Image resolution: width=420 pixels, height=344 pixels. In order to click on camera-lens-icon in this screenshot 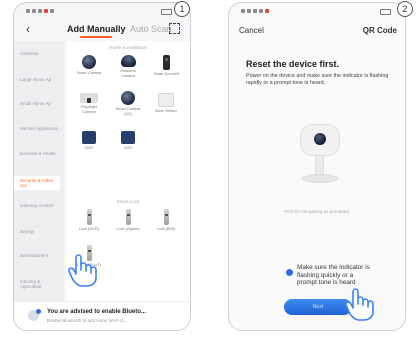, I will do `click(320, 139)`.